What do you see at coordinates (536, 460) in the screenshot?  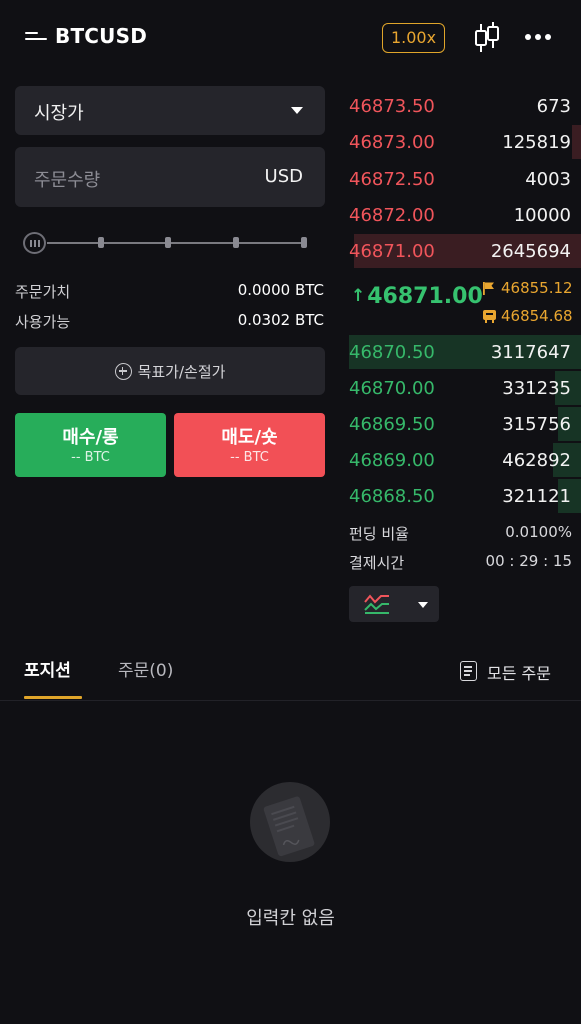 I see `bid-qty: 462892` at bounding box center [536, 460].